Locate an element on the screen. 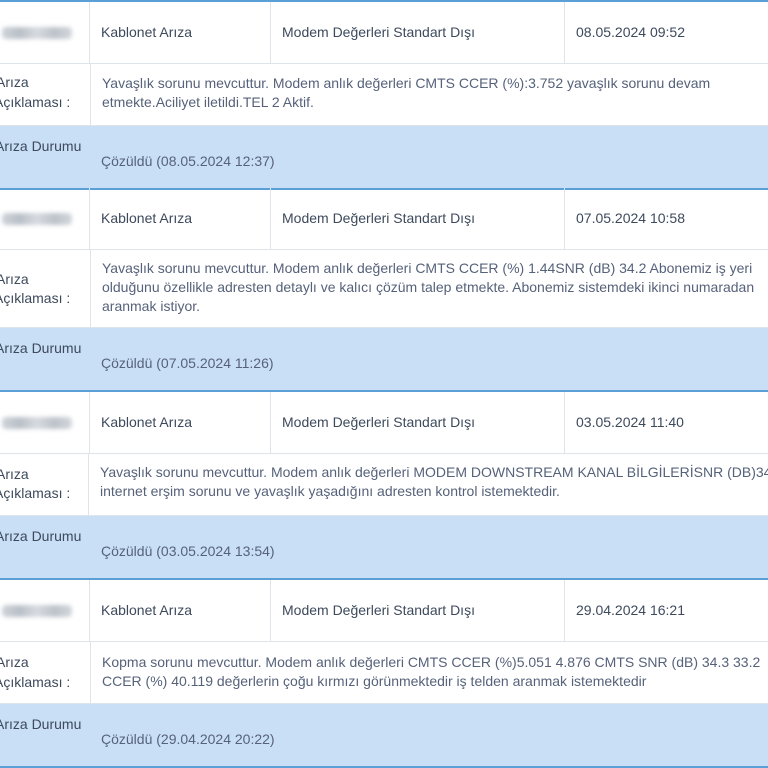 The height and width of the screenshot is (768, 768). fault-date: 03.05.2024 11:40 is located at coordinates (630, 422).